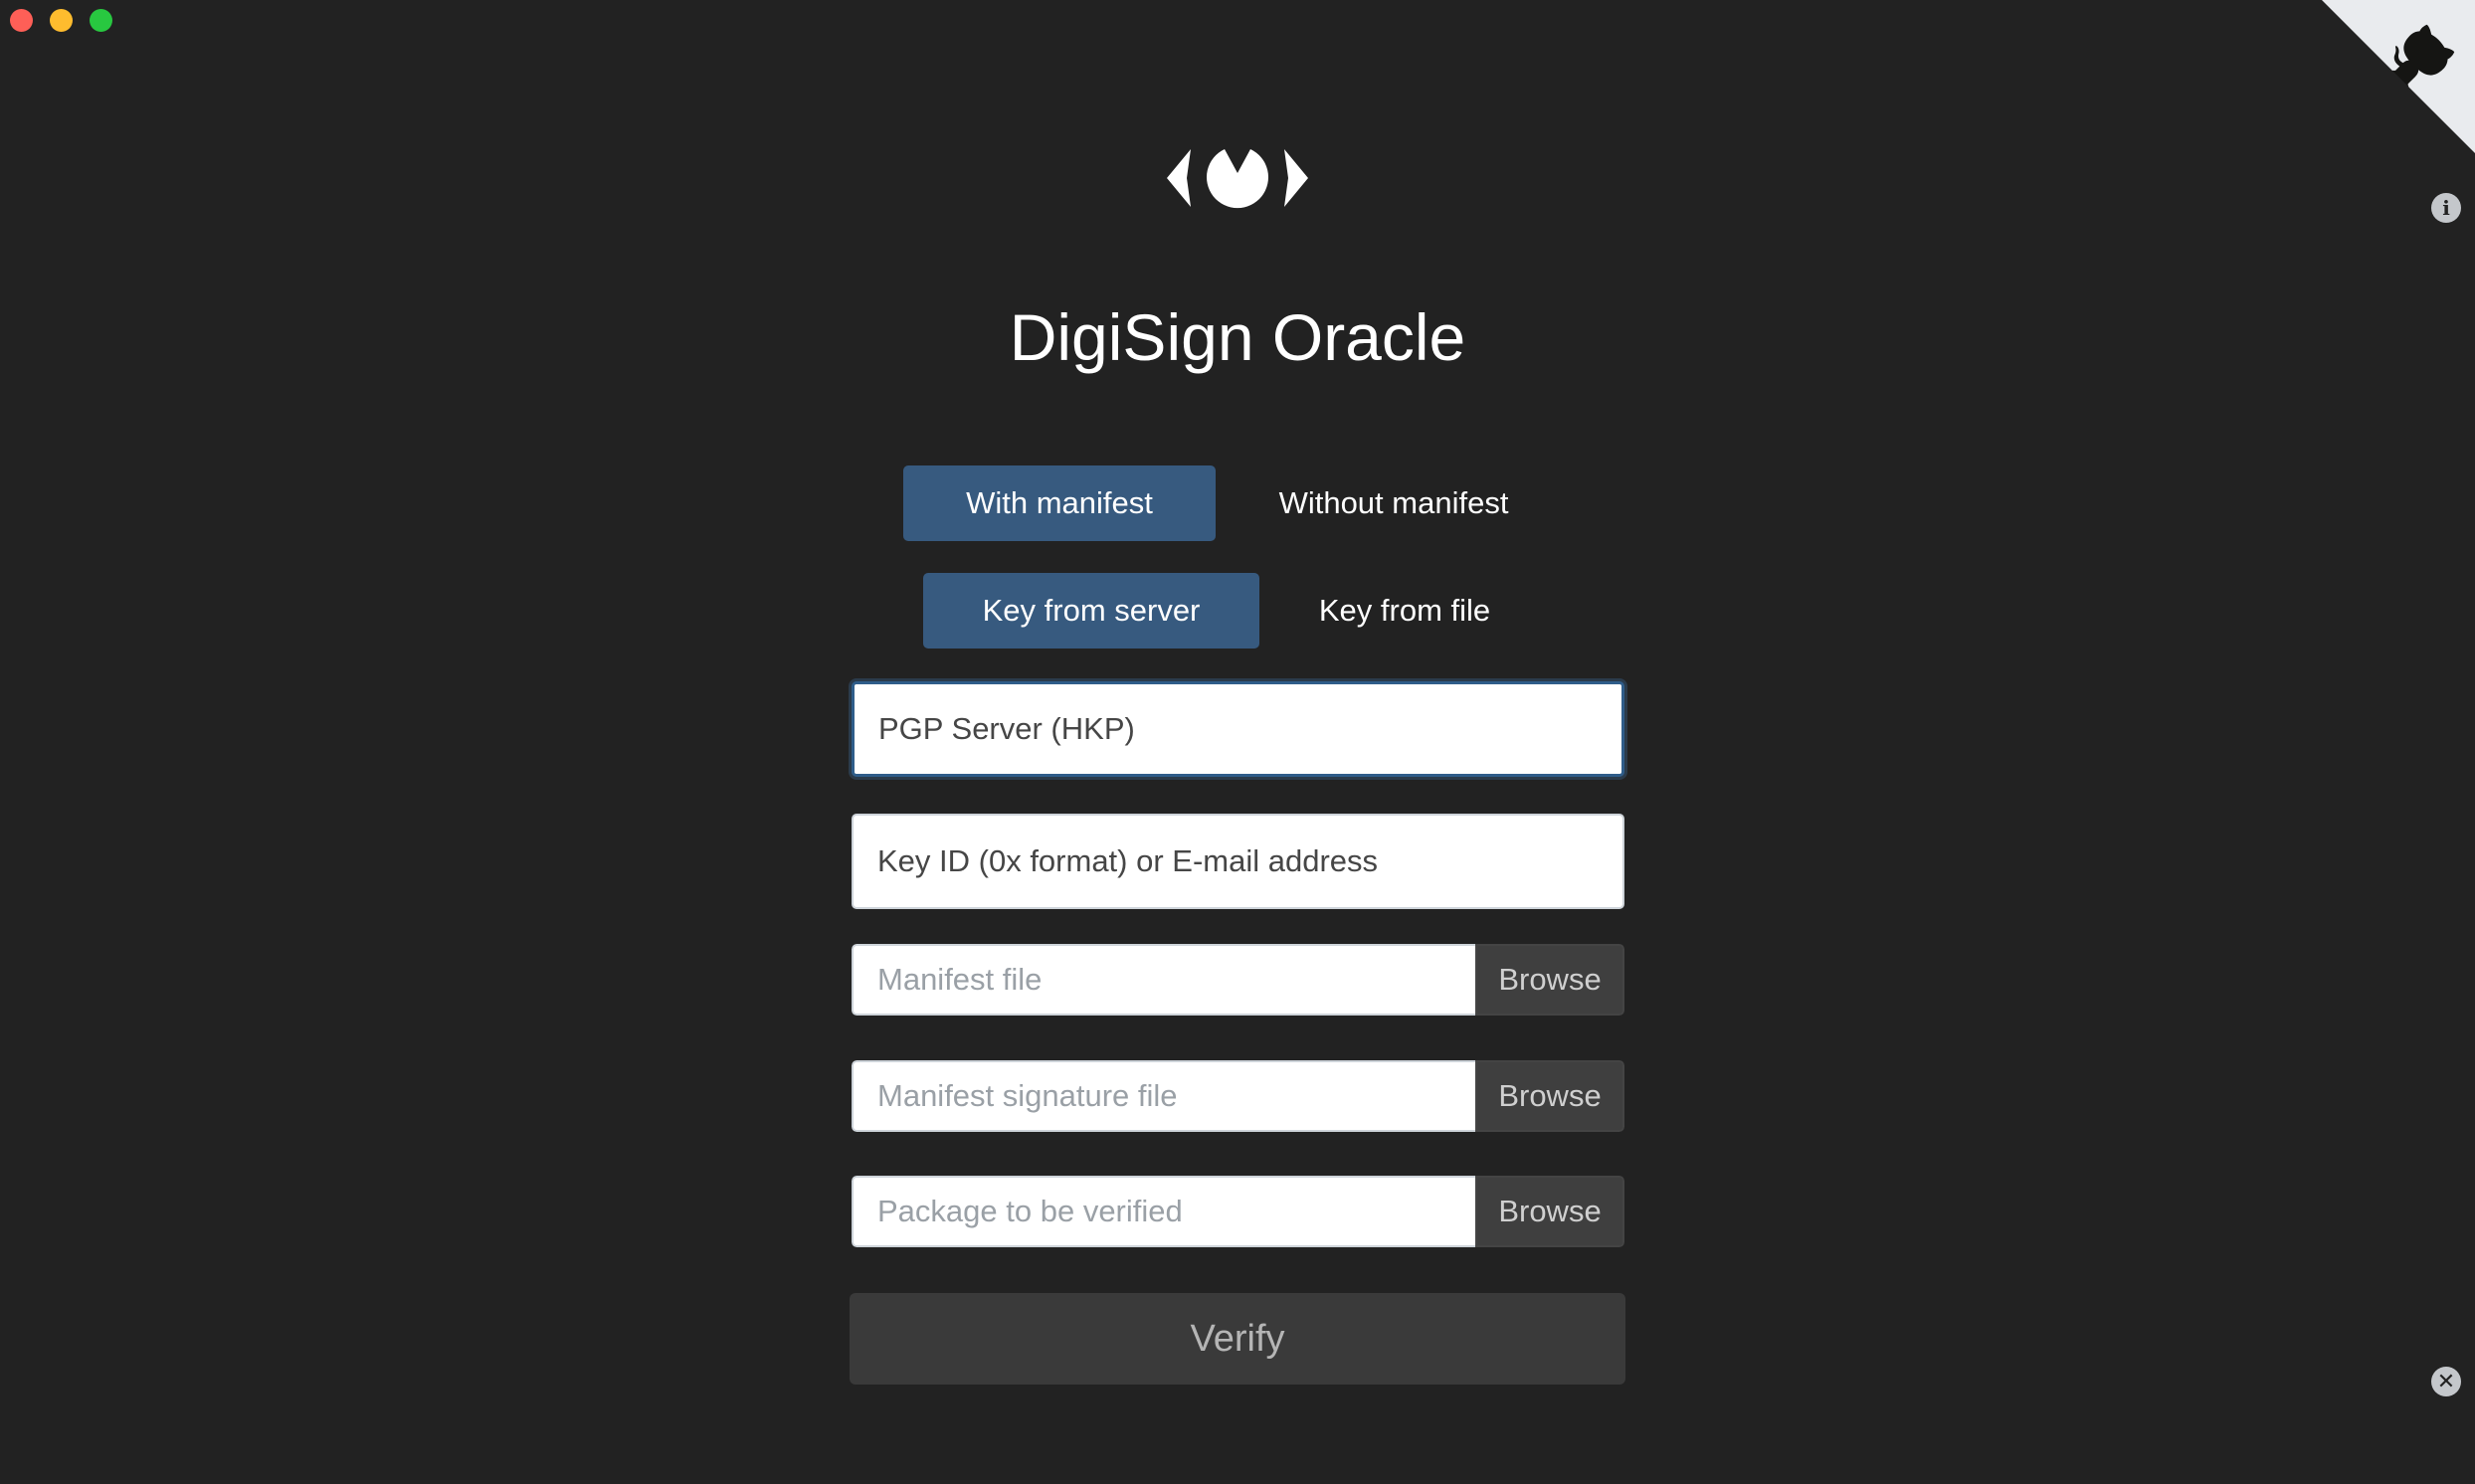  I want to click on github-octocat-icon, so click(2398, 76).